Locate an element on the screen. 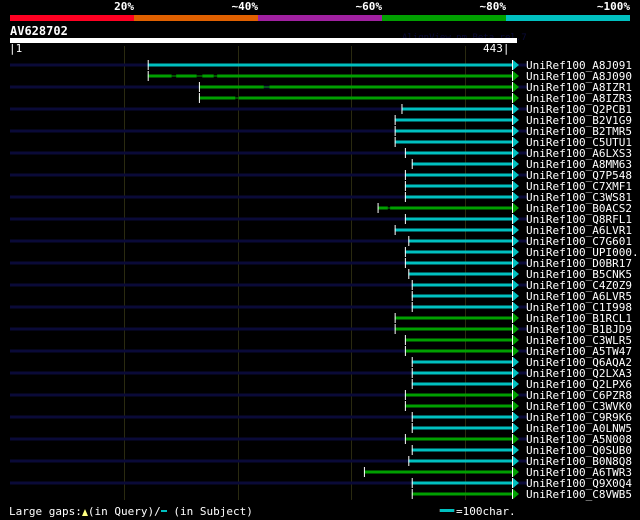 The width and height of the screenshot is (640, 520). scale-bar-icon is located at coordinates (447, 510).